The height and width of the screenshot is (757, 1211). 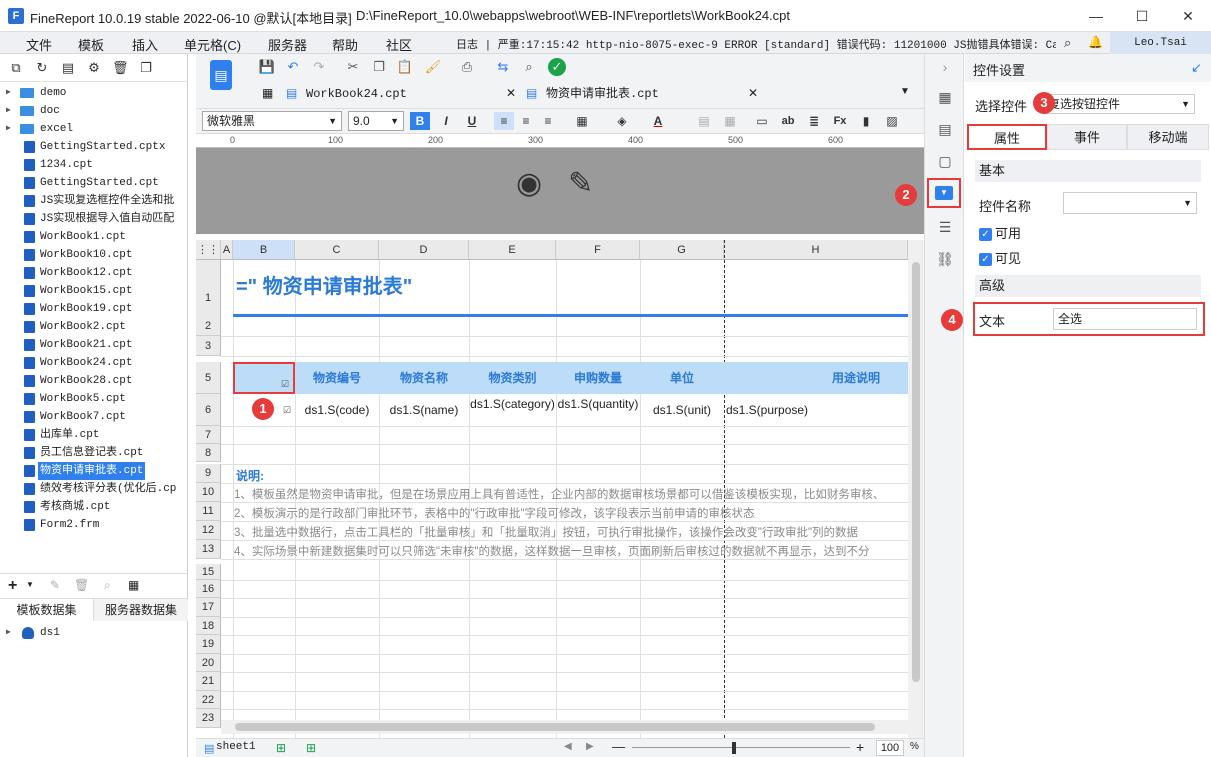 What do you see at coordinates (281, 748) in the screenshot?
I see `add-sheet-icon: ⊞` at bounding box center [281, 748].